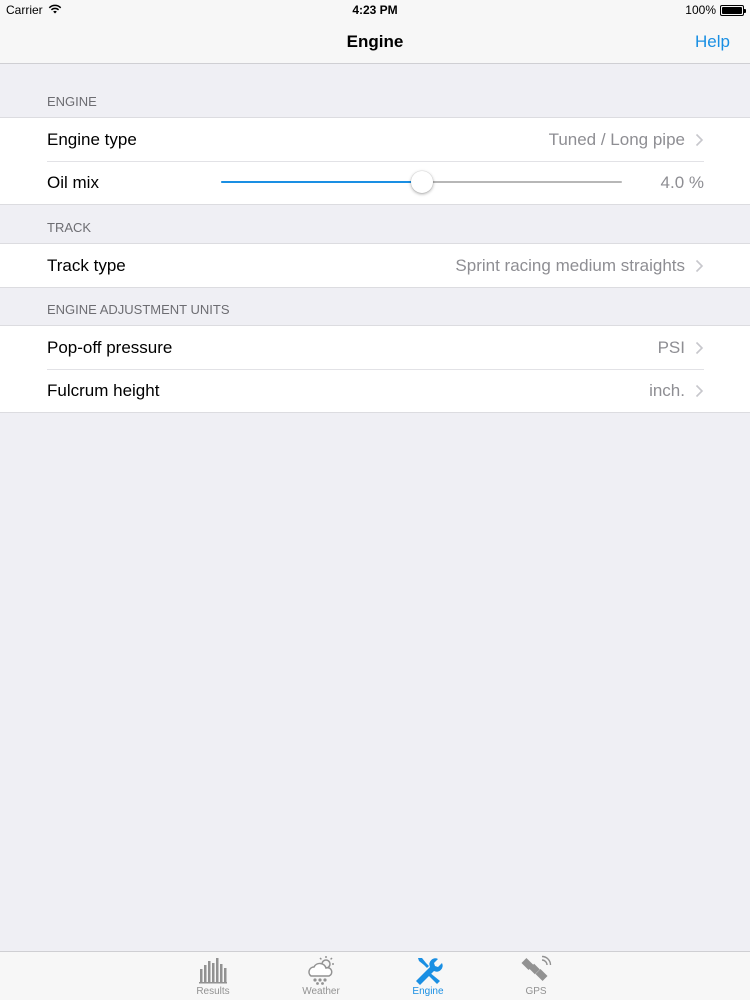 The width and height of the screenshot is (750, 1000). I want to click on tab-results: Results, so click(213, 977).